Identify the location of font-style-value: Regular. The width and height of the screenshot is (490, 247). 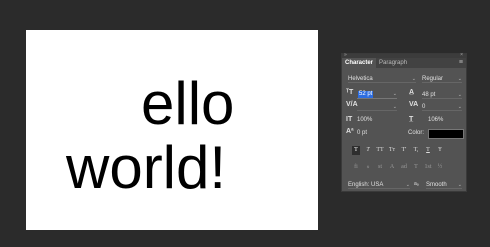
(433, 78).